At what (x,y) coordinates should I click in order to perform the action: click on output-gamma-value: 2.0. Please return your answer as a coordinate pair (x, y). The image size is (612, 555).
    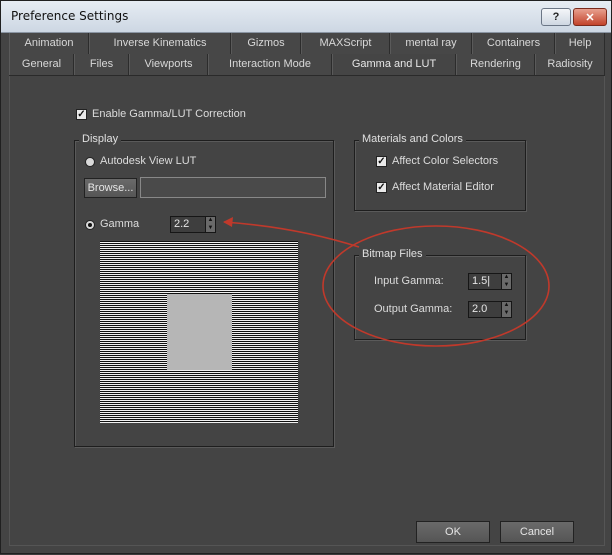
    Looking at the image, I should click on (485, 309).